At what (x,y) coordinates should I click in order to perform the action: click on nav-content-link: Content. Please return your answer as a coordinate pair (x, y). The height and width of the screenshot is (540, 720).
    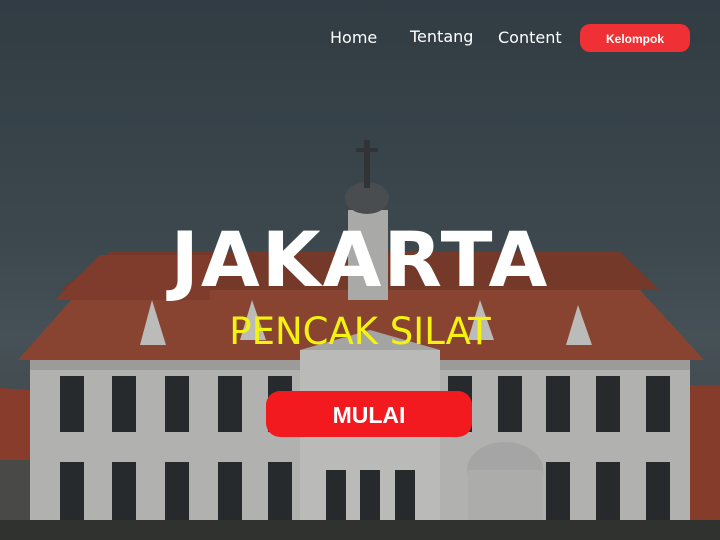
    Looking at the image, I should click on (530, 37).